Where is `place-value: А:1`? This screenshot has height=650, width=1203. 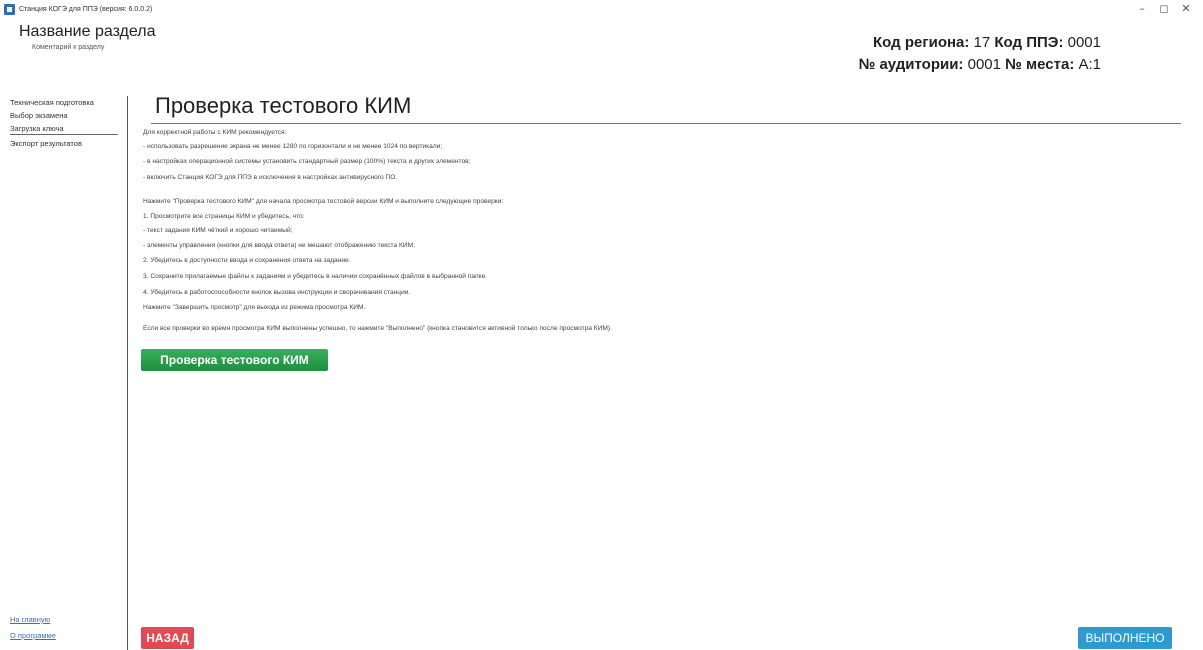 place-value: А:1 is located at coordinates (1089, 64).